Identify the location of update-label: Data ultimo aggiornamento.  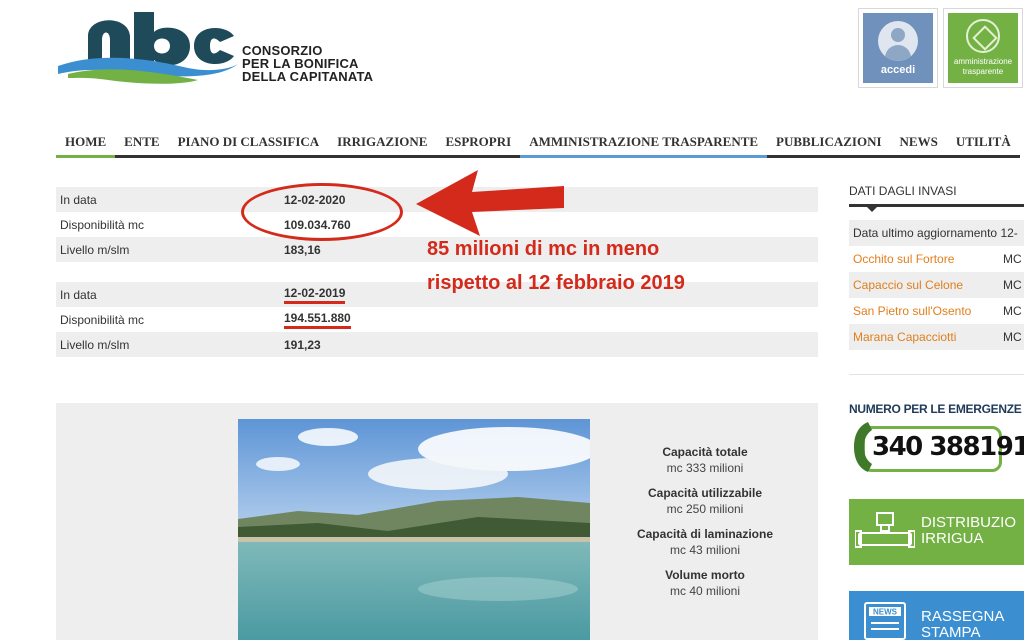
(925, 233).